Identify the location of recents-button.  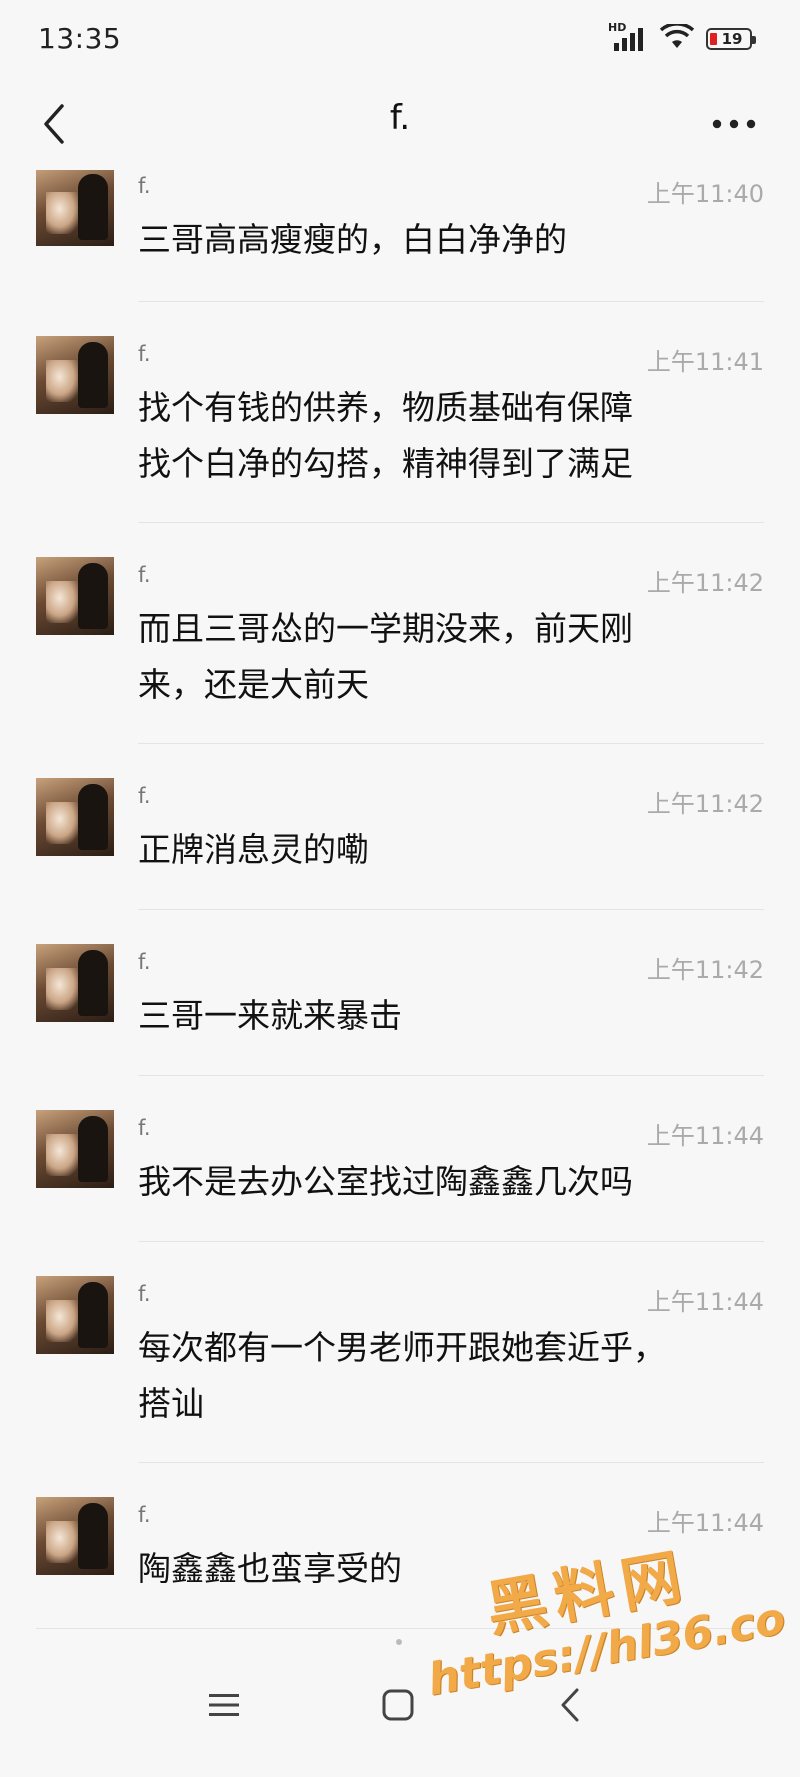
(224, 1705).